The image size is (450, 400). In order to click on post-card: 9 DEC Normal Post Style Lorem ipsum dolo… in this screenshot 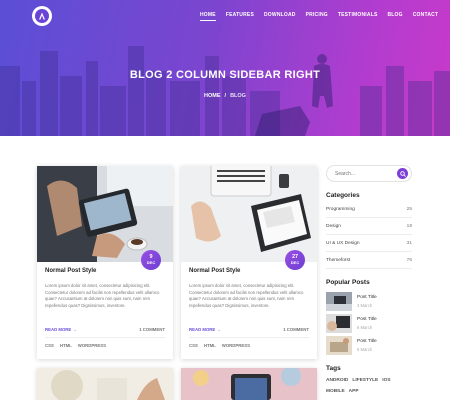, I will do `click(105, 262)`.